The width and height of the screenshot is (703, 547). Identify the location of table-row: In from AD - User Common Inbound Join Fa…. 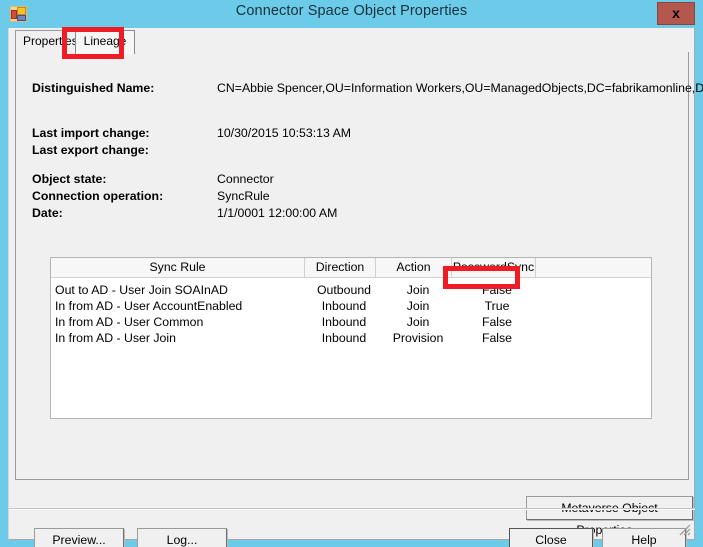
(351, 322).